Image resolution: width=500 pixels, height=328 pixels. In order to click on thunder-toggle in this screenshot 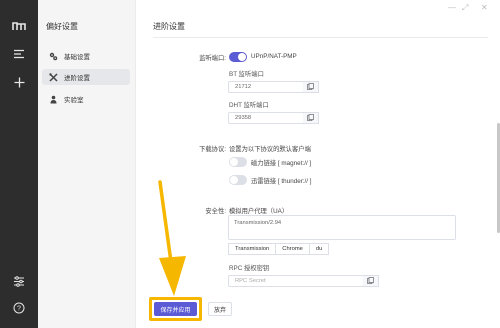, I will do `click(238, 180)`.